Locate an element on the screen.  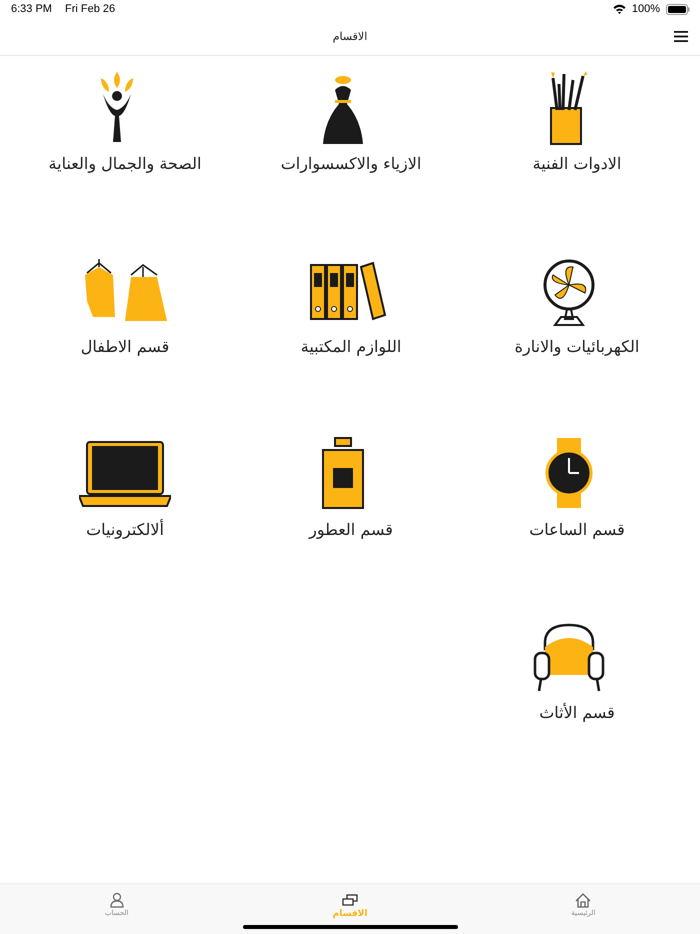
person-icon is located at coordinates (117, 900).